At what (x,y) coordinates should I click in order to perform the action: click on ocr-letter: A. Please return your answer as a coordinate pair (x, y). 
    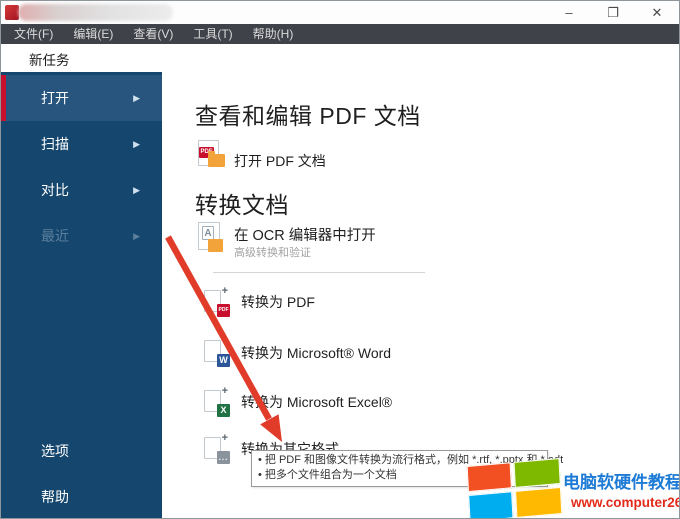
    Looking at the image, I should click on (208, 233).